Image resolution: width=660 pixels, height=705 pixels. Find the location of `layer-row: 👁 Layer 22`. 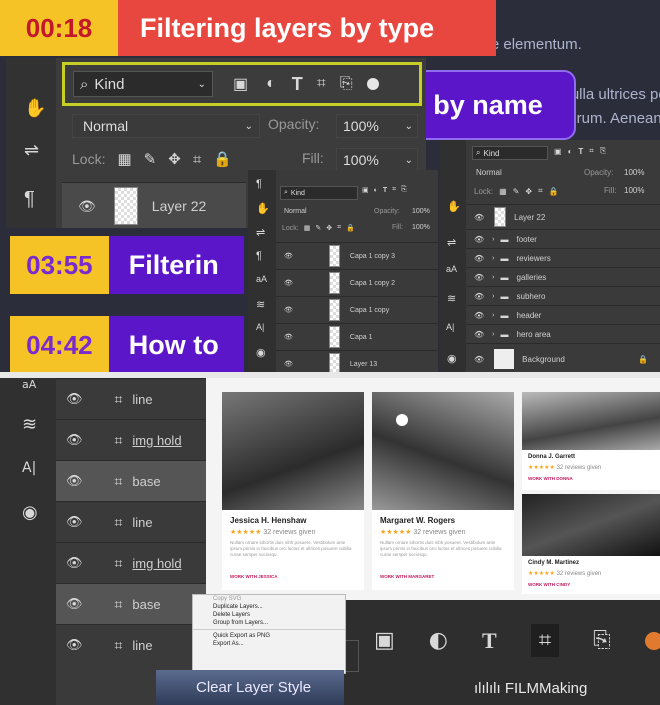

layer-row: 👁 Layer 22 is located at coordinates (154, 205).